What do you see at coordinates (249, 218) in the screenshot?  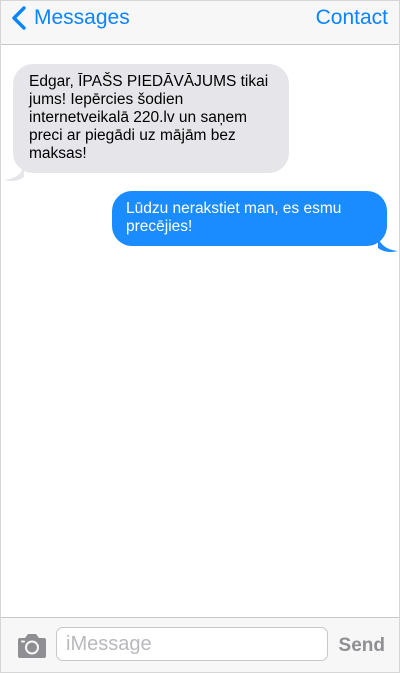 I see `outgoing-message-bubble: Lūdzu nerakstiet man, es esmu precējies!` at bounding box center [249, 218].